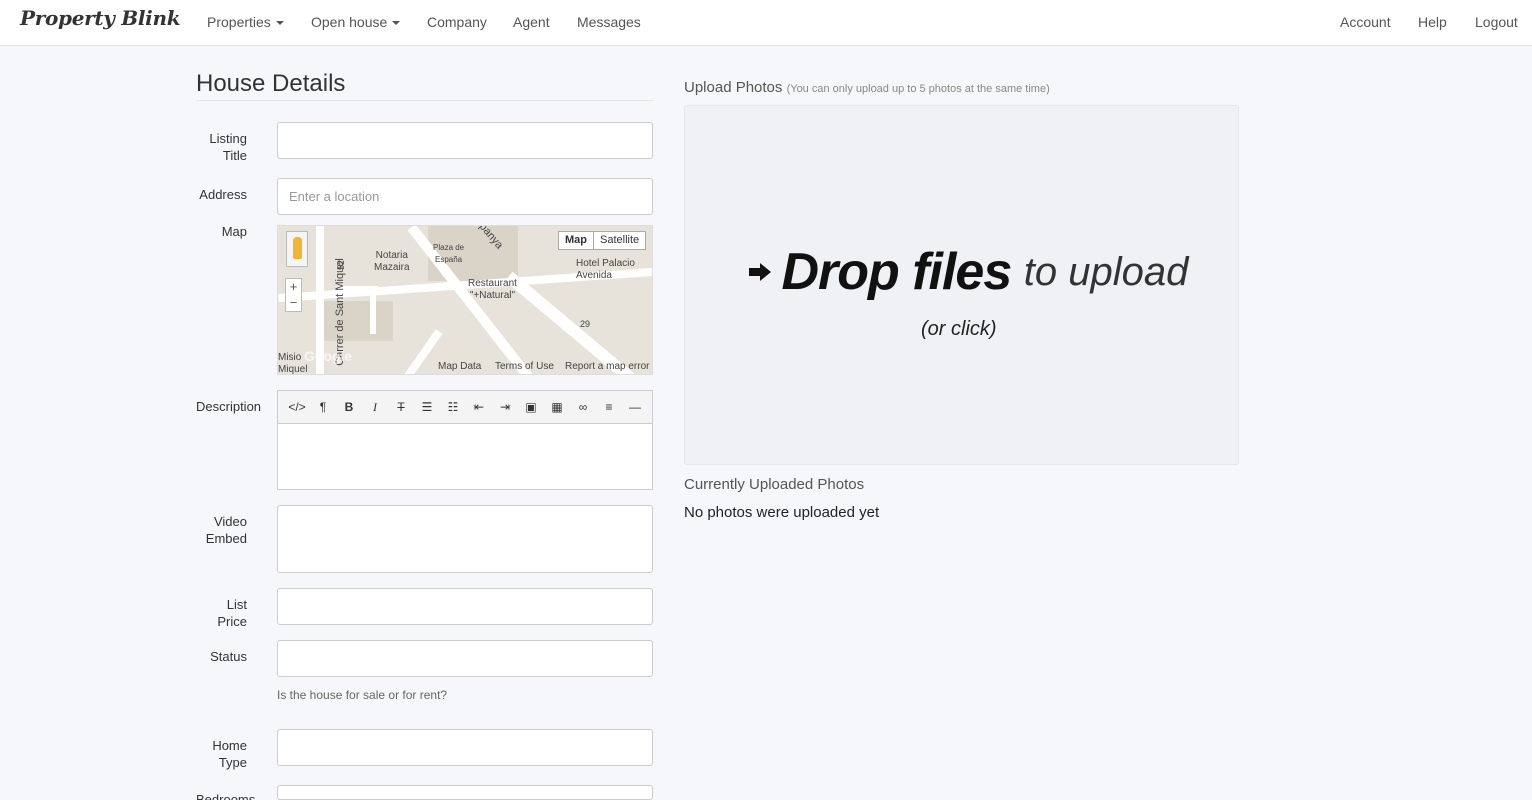 This screenshot has height=800, width=1532. Describe the element at coordinates (223, 194) in the screenshot. I see `address-label: Address` at that location.